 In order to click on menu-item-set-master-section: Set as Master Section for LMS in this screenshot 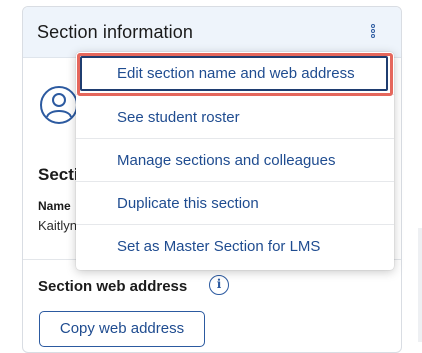, I will do `click(235, 246)`.